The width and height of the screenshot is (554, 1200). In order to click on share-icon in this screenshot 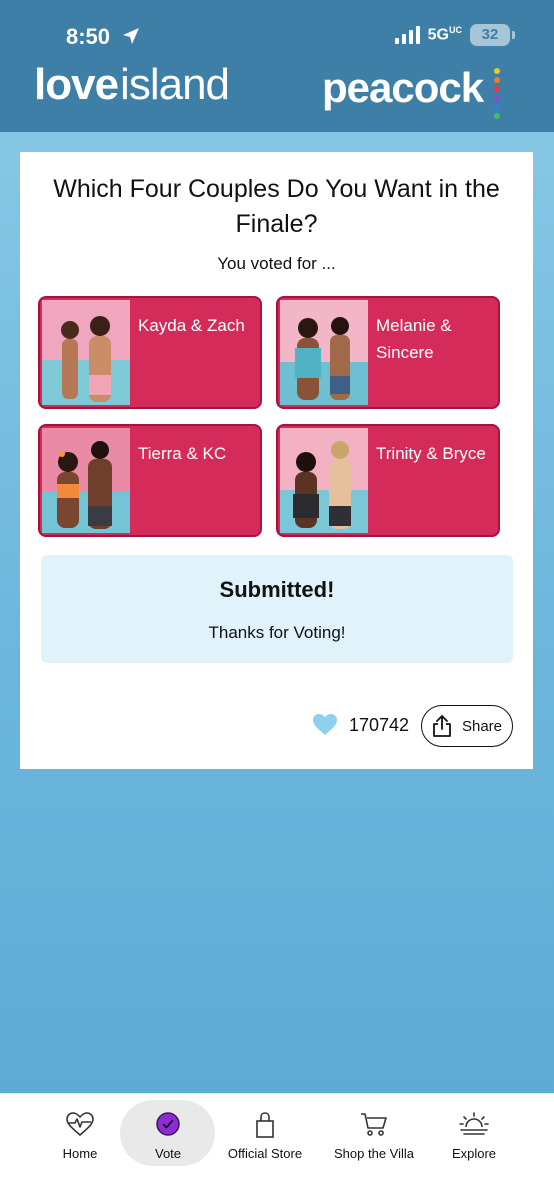, I will do `click(442, 726)`.